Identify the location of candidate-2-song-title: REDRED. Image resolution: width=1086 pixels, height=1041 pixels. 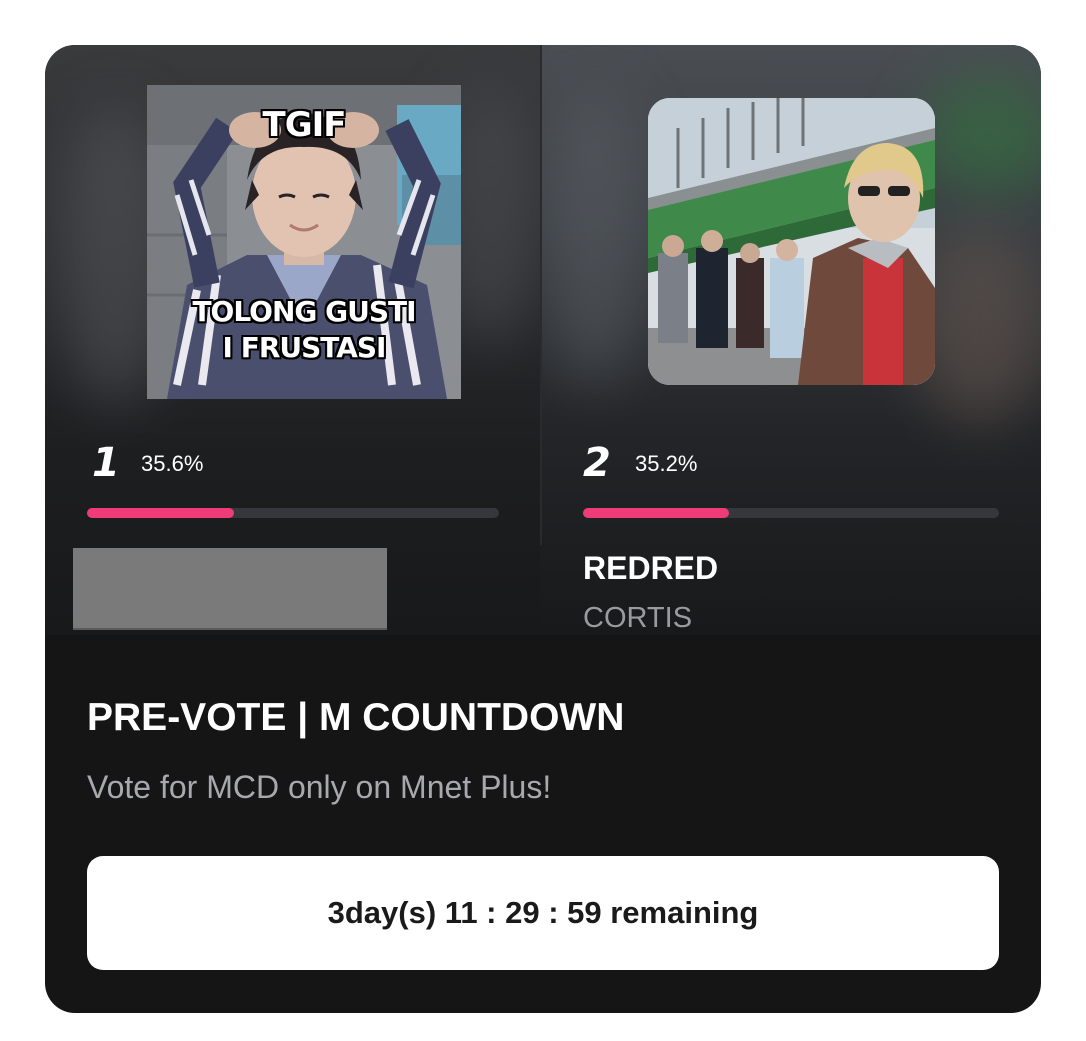
(651, 568).